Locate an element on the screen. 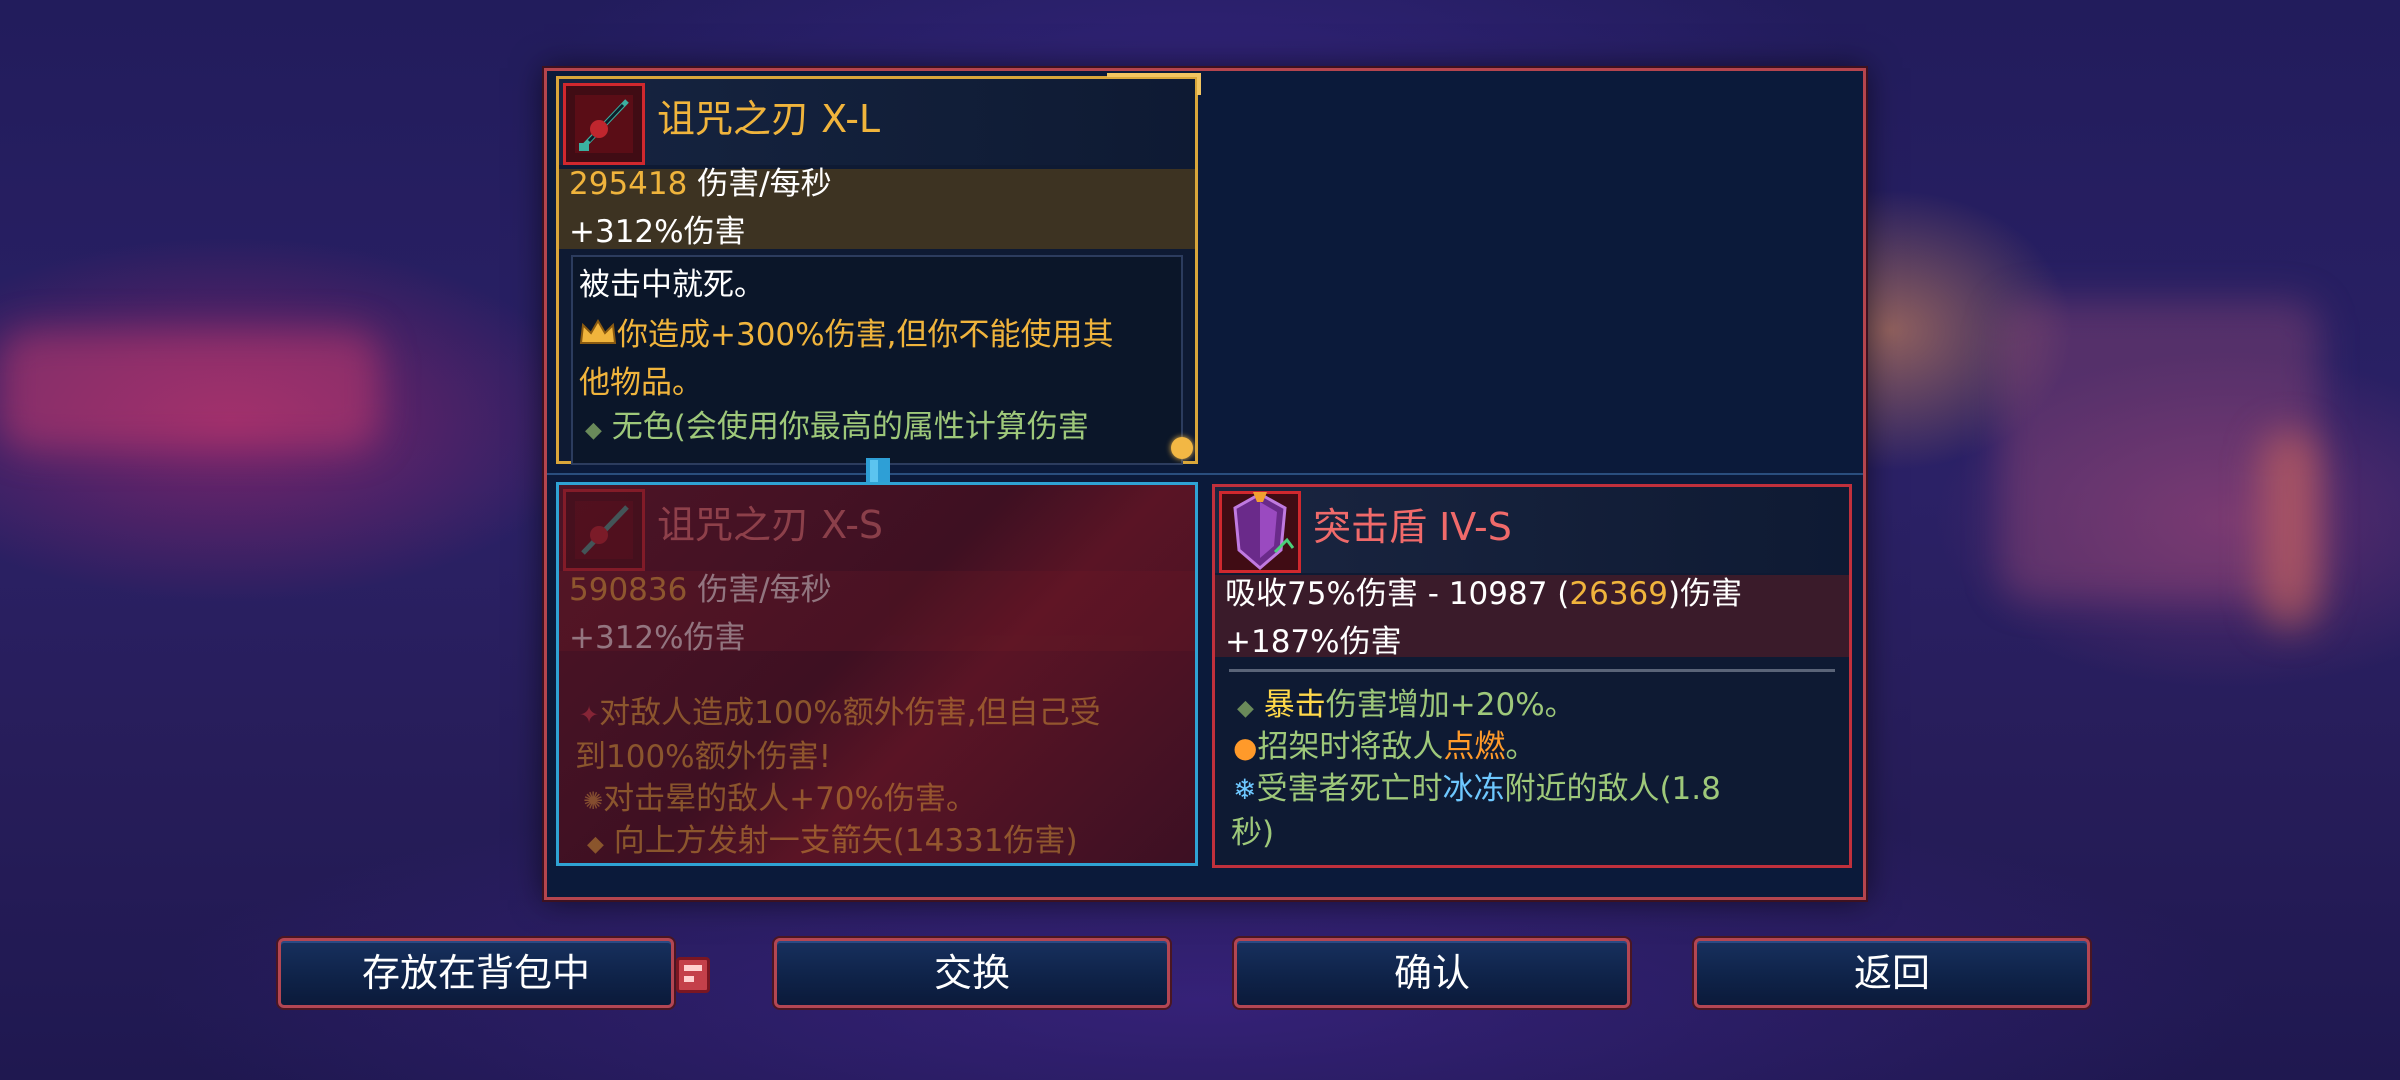 This screenshot has height=1080, width=2400. stun-icon: ✺ is located at coordinates (593, 801).